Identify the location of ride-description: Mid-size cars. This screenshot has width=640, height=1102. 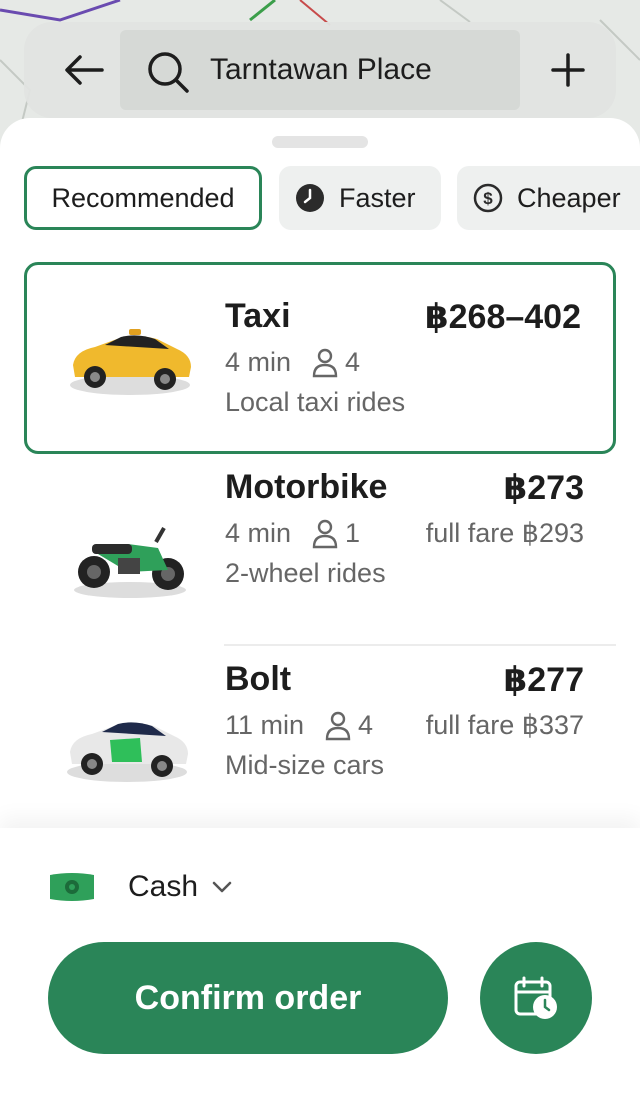
(305, 765).